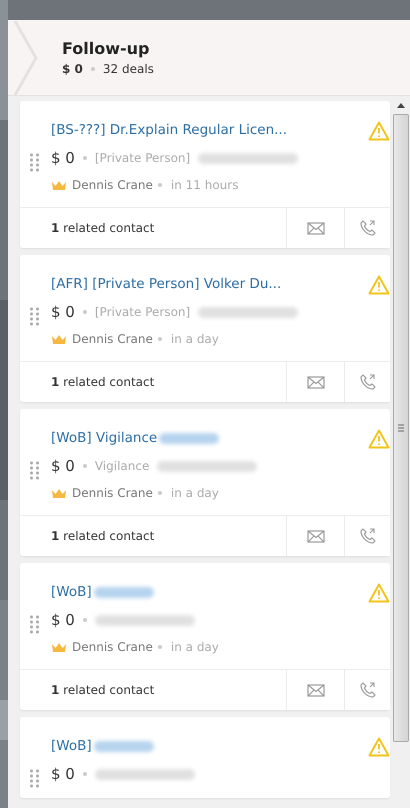 The image size is (410, 808). What do you see at coordinates (205, 757) in the screenshot?
I see `deal-card: [WoB] $ 0` at bounding box center [205, 757].